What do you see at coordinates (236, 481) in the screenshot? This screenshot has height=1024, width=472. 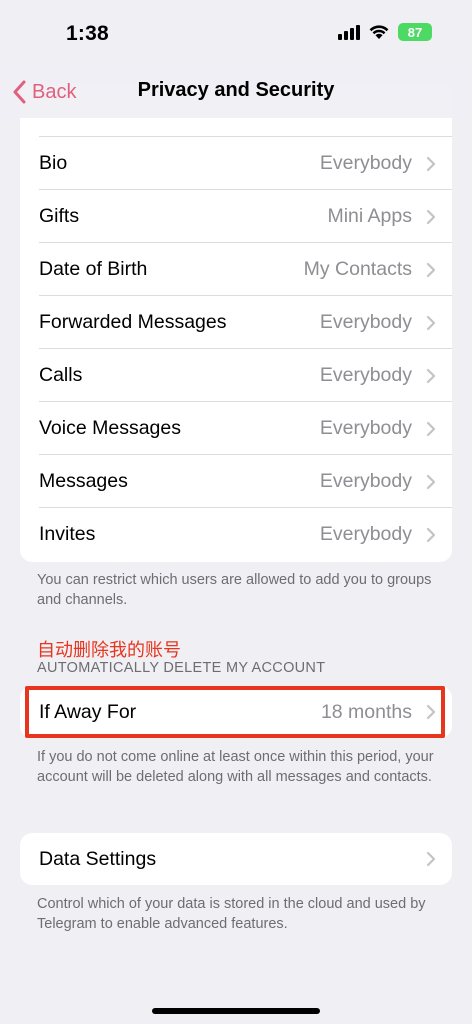 I see `privacy-row-messages: Messages Everybody` at bounding box center [236, 481].